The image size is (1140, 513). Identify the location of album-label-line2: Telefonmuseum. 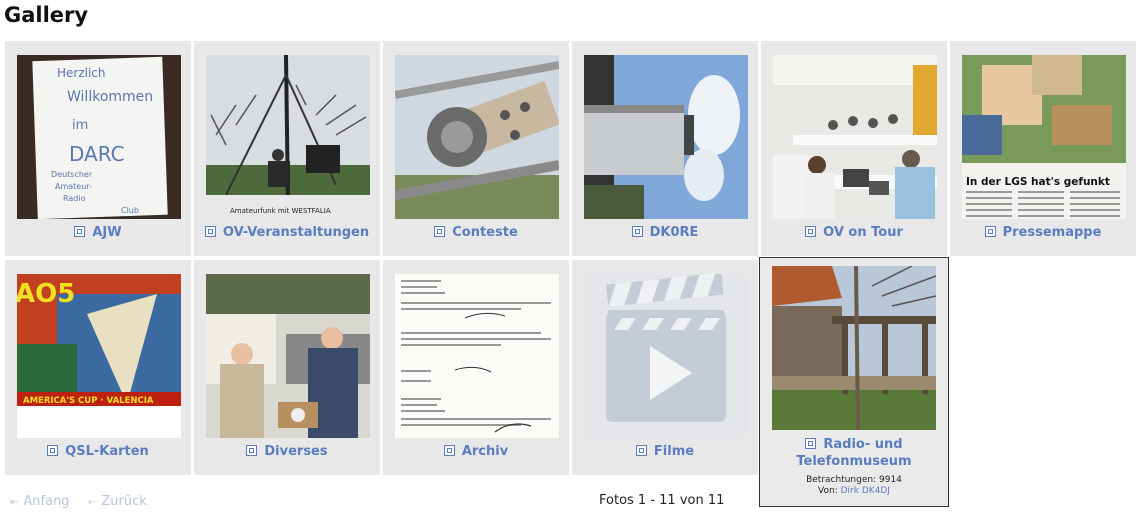
(853, 461).